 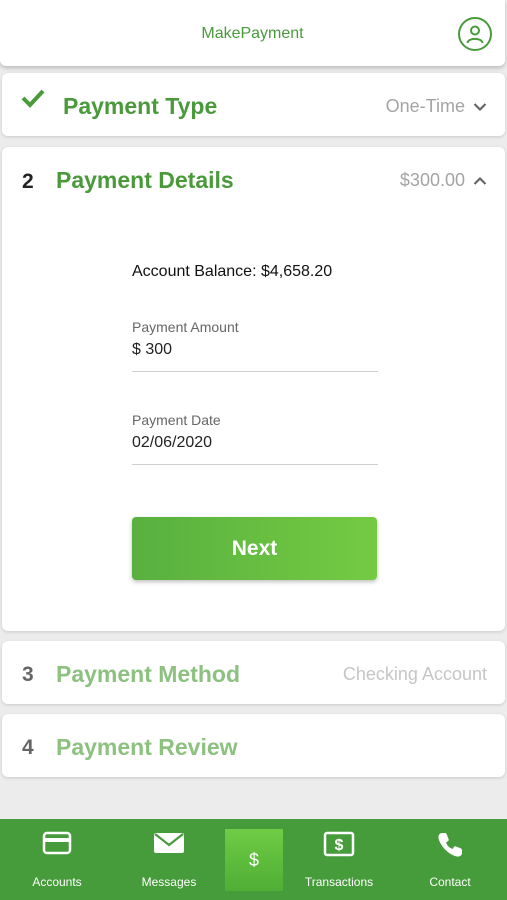 What do you see at coordinates (232, 271) in the screenshot?
I see `account-balance: Account Balance: $4,658.20` at bounding box center [232, 271].